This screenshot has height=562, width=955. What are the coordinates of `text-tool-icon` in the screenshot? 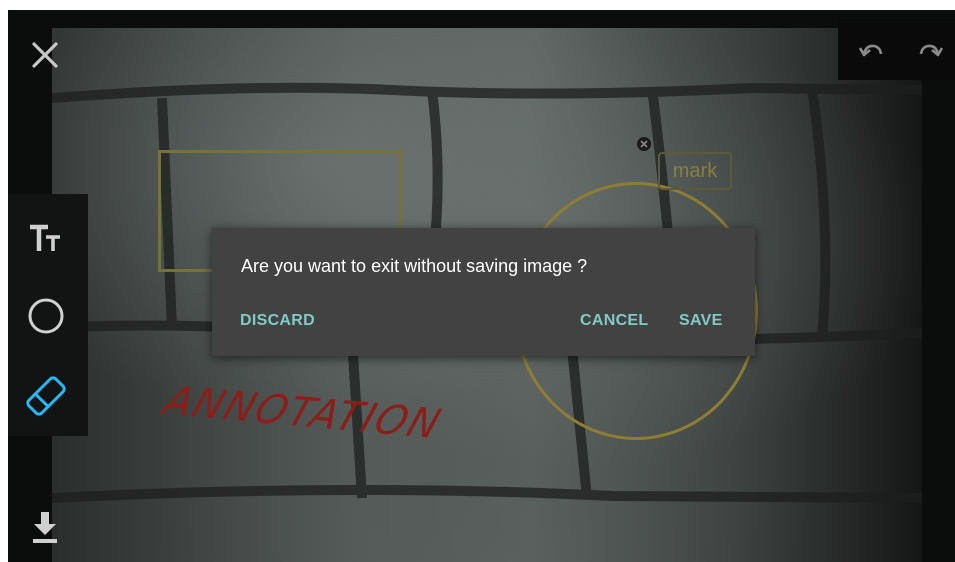 It's located at (45, 237).